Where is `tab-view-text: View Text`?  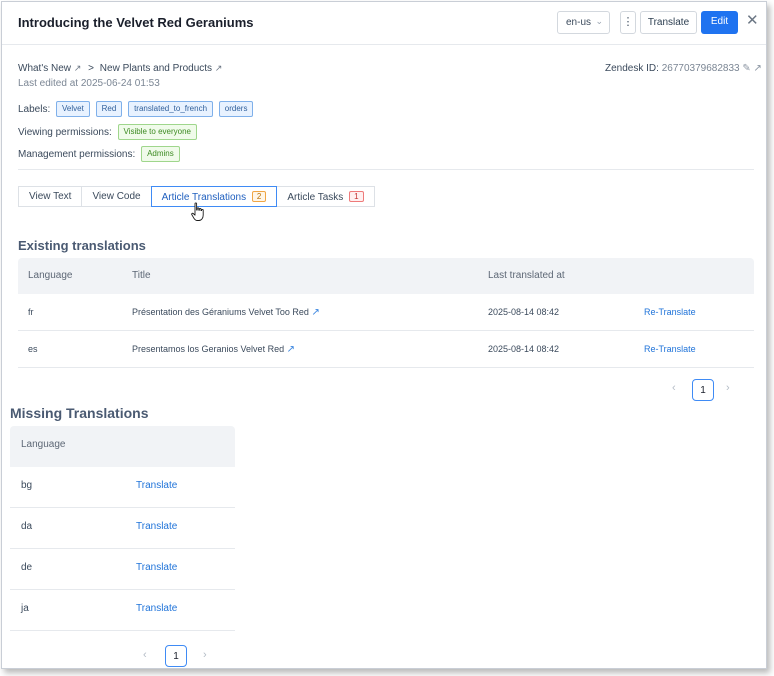 tab-view-text: View Text is located at coordinates (50, 196).